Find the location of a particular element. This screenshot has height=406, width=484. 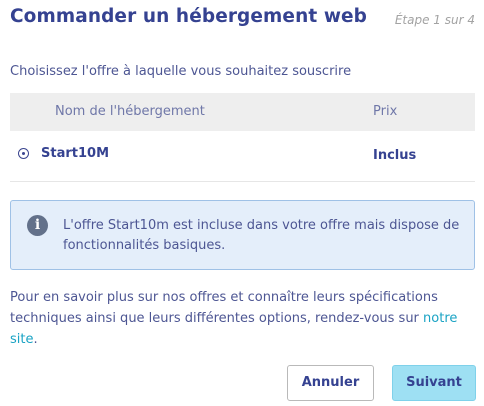

next-button: Suivant is located at coordinates (434, 383).